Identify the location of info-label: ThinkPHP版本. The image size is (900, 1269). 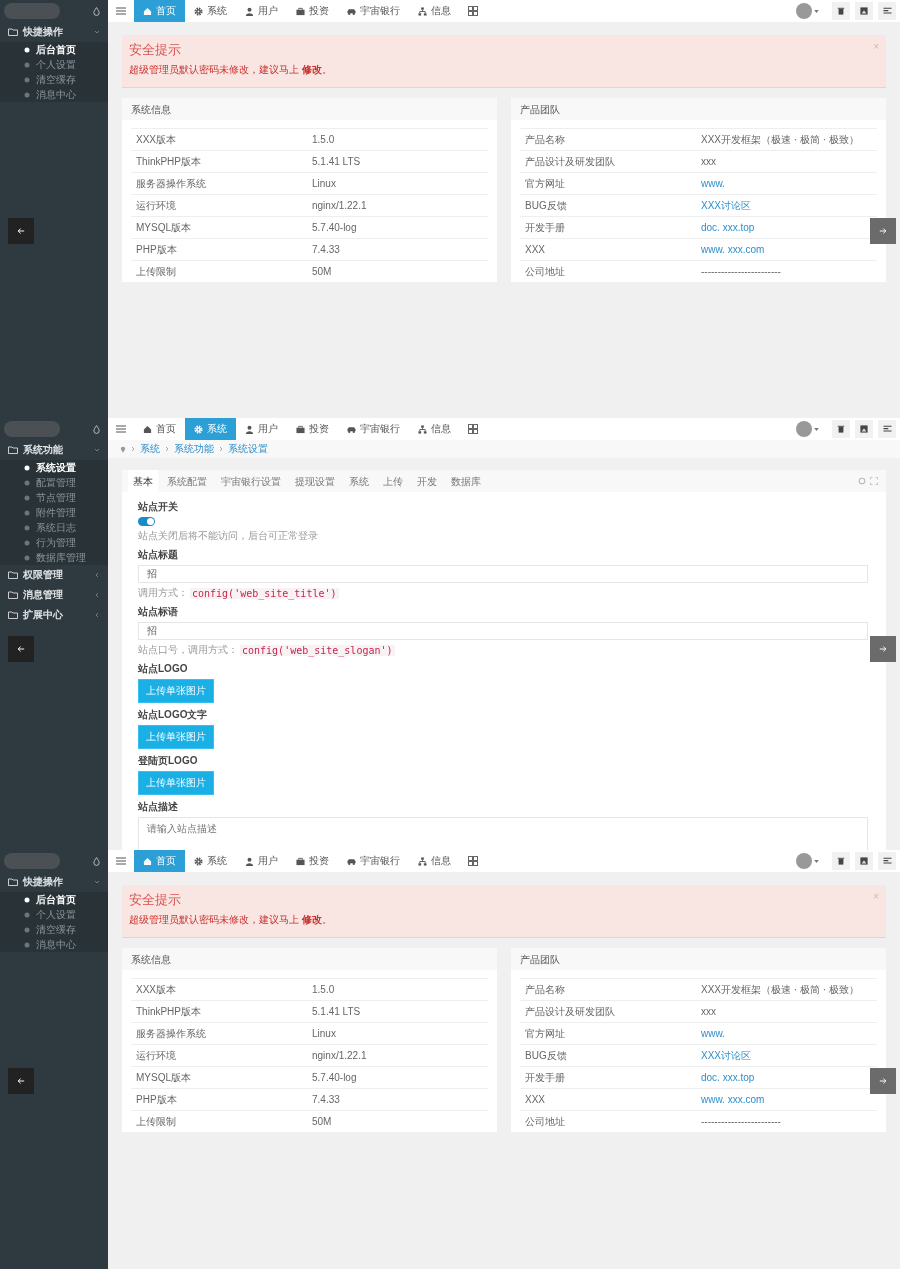
(169, 1011).